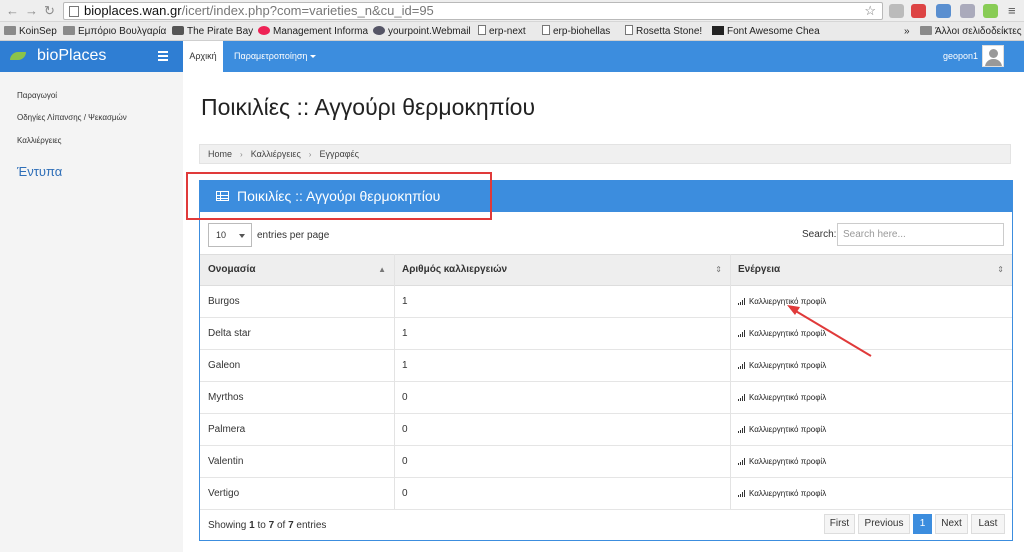 The width and height of the screenshot is (1024, 552). Describe the element at coordinates (920, 234) in the screenshot. I see `search-input` at that location.